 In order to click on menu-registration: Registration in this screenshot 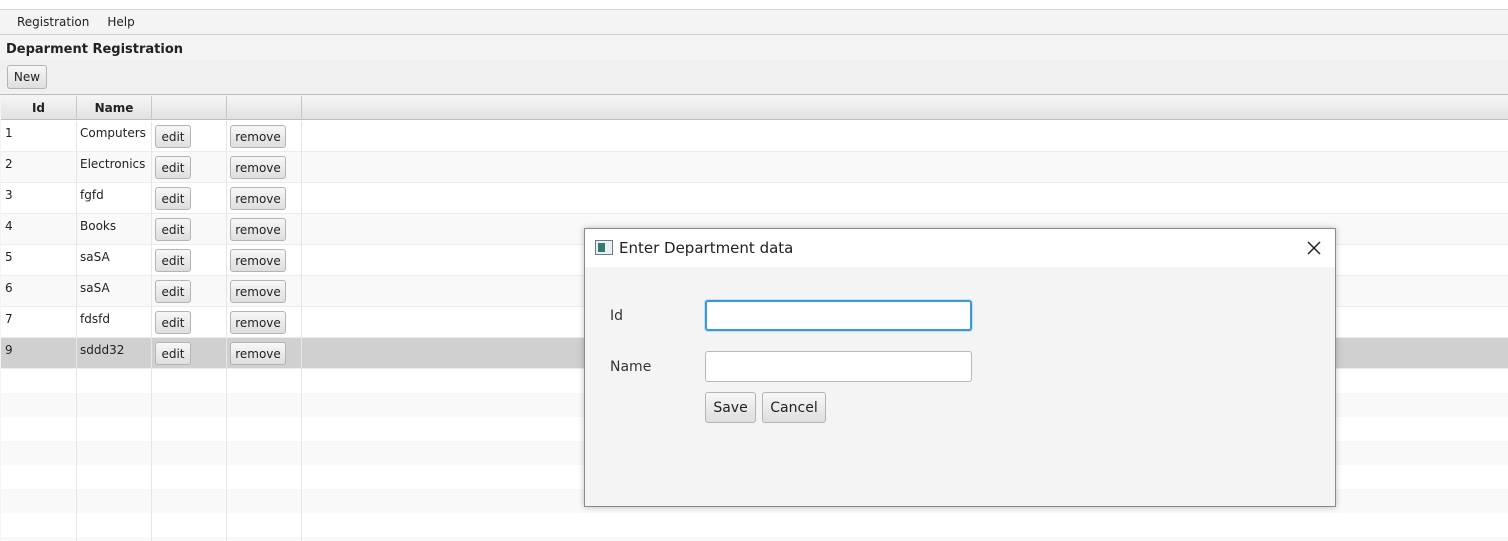, I will do `click(53, 22)`.